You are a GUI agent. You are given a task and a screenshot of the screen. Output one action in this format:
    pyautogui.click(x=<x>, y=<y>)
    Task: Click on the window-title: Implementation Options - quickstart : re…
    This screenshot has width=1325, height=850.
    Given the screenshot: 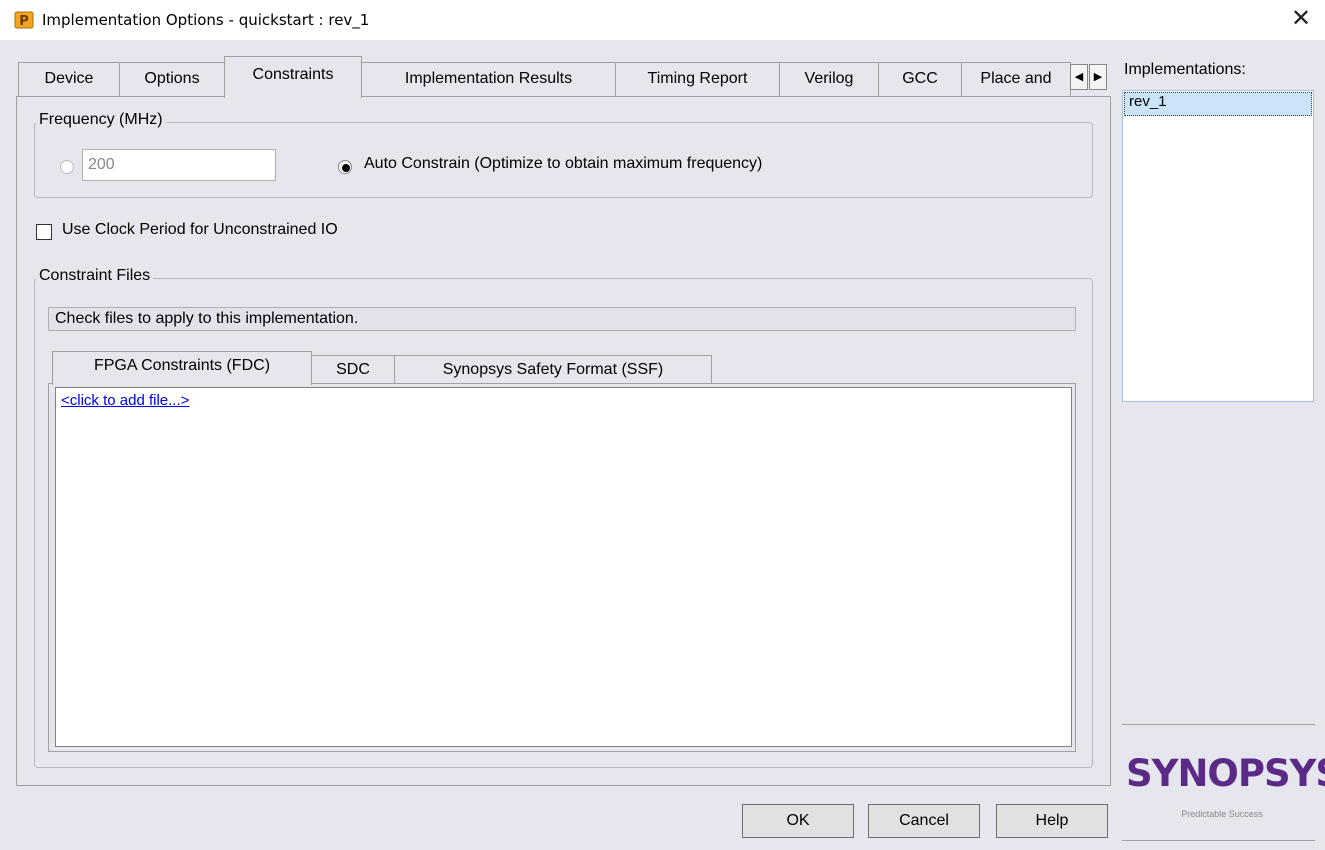 What is the action you would take?
    pyautogui.click(x=206, y=20)
    